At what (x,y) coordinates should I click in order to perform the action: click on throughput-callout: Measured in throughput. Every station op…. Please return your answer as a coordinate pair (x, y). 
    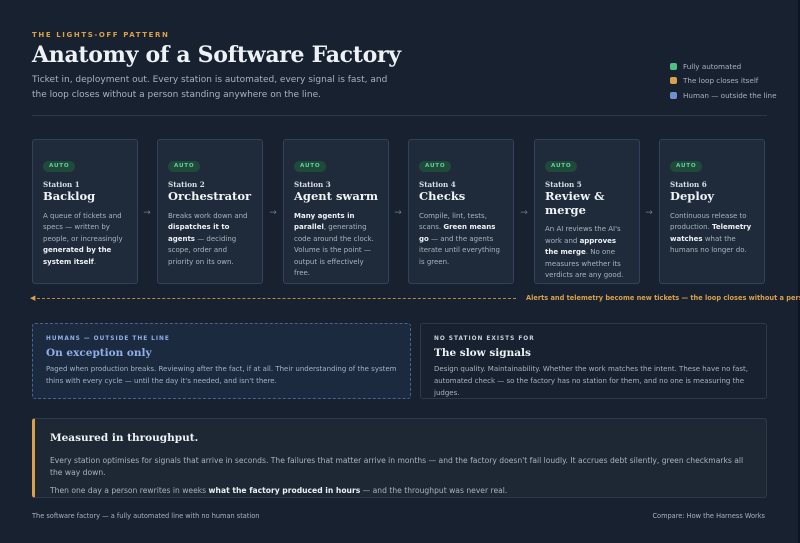
    Looking at the image, I should click on (399, 458).